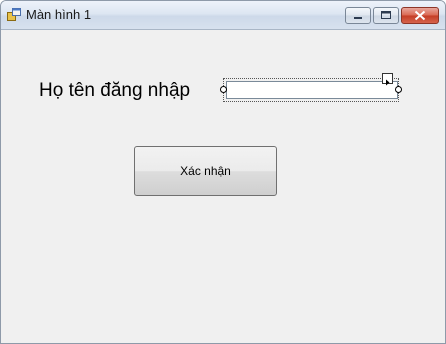 This screenshot has height=344, width=446. Describe the element at coordinates (387, 79) in the screenshot. I see `smart-tag-arrow-icon` at that location.